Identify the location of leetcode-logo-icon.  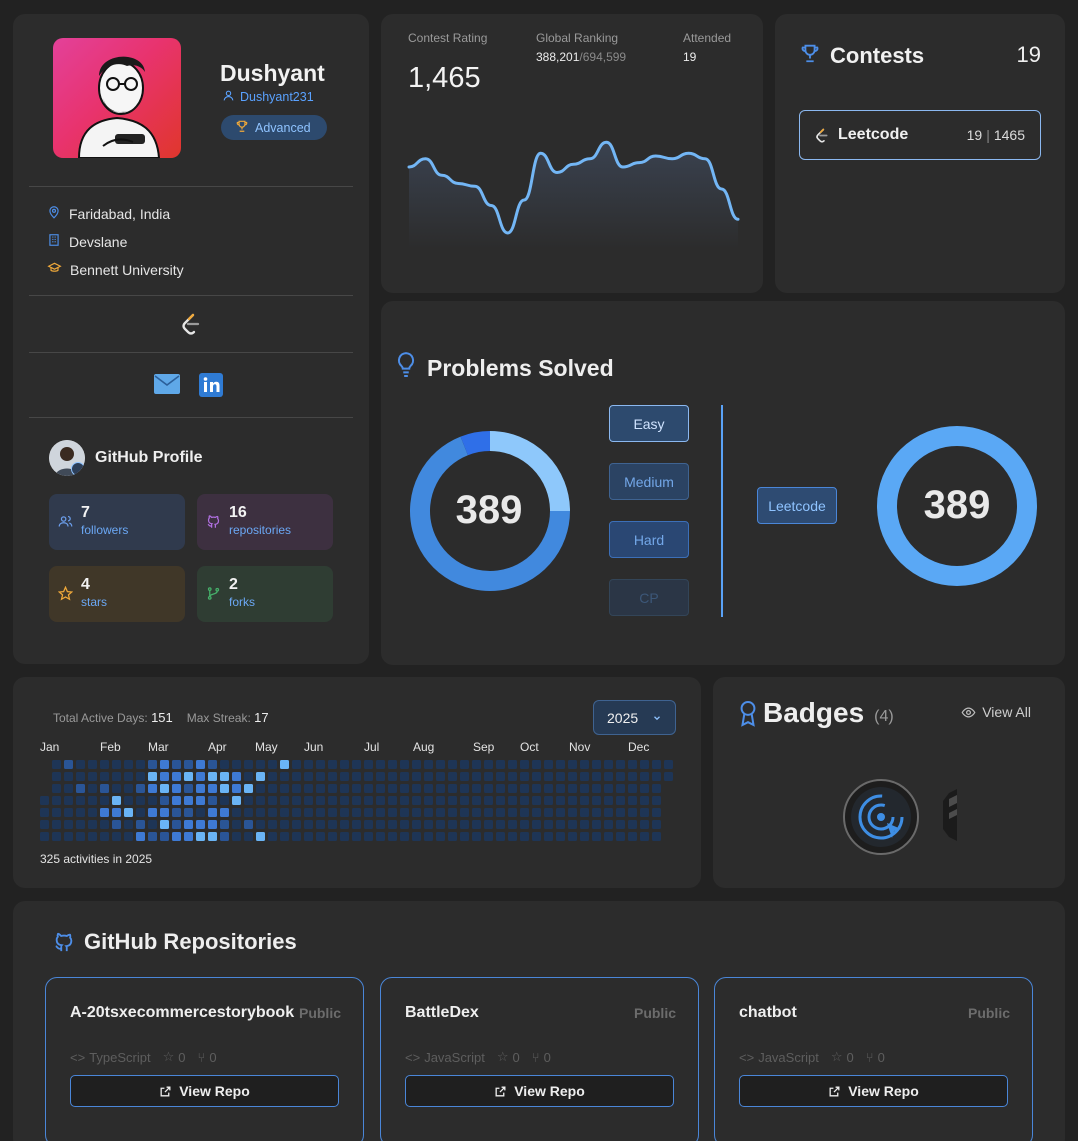
(191, 326).